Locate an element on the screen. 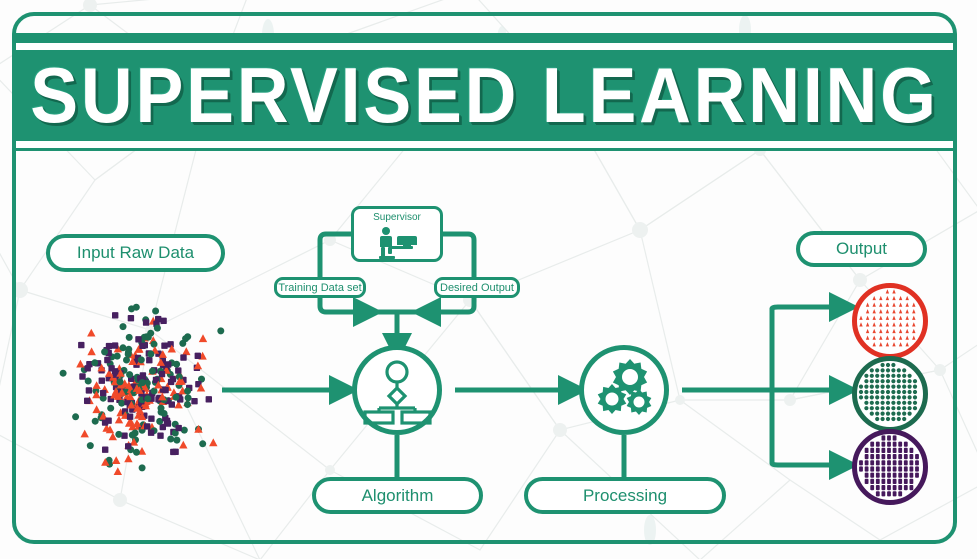 This screenshot has width=977, height=559. algorithm-node is located at coordinates (397, 390).